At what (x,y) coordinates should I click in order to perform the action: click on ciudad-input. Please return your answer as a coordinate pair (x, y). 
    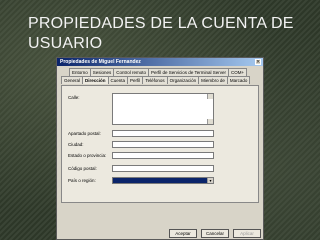
    Looking at the image, I should click on (163, 144).